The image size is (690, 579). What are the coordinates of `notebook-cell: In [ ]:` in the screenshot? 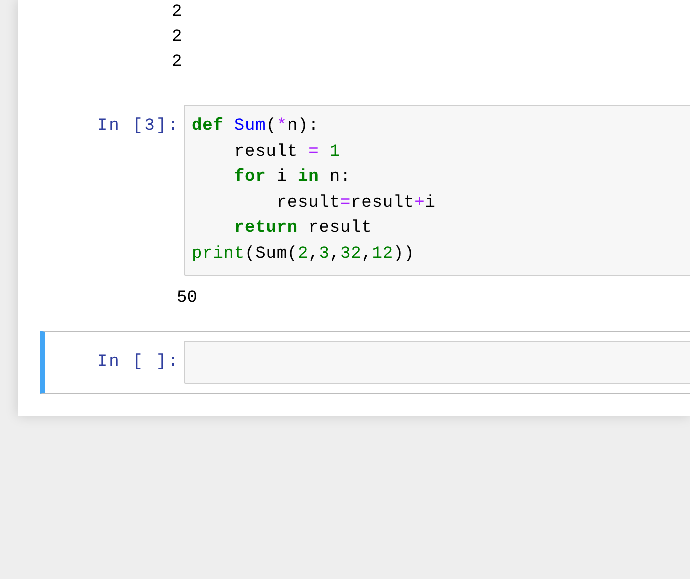 It's located at (365, 362).